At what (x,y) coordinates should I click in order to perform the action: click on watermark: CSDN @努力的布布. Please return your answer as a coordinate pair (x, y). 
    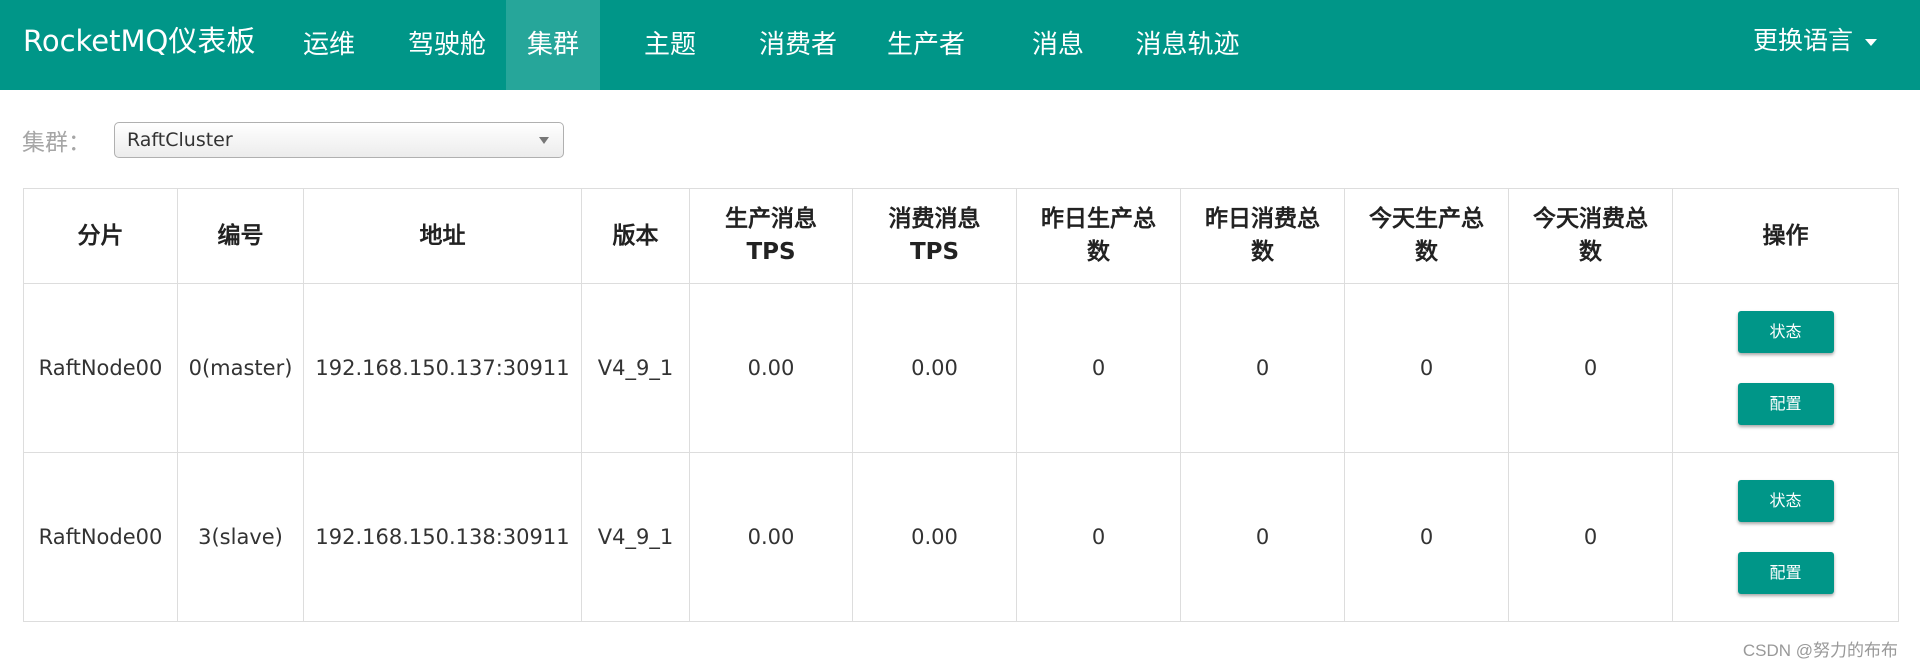
    Looking at the image, I should click on (1820, 650).